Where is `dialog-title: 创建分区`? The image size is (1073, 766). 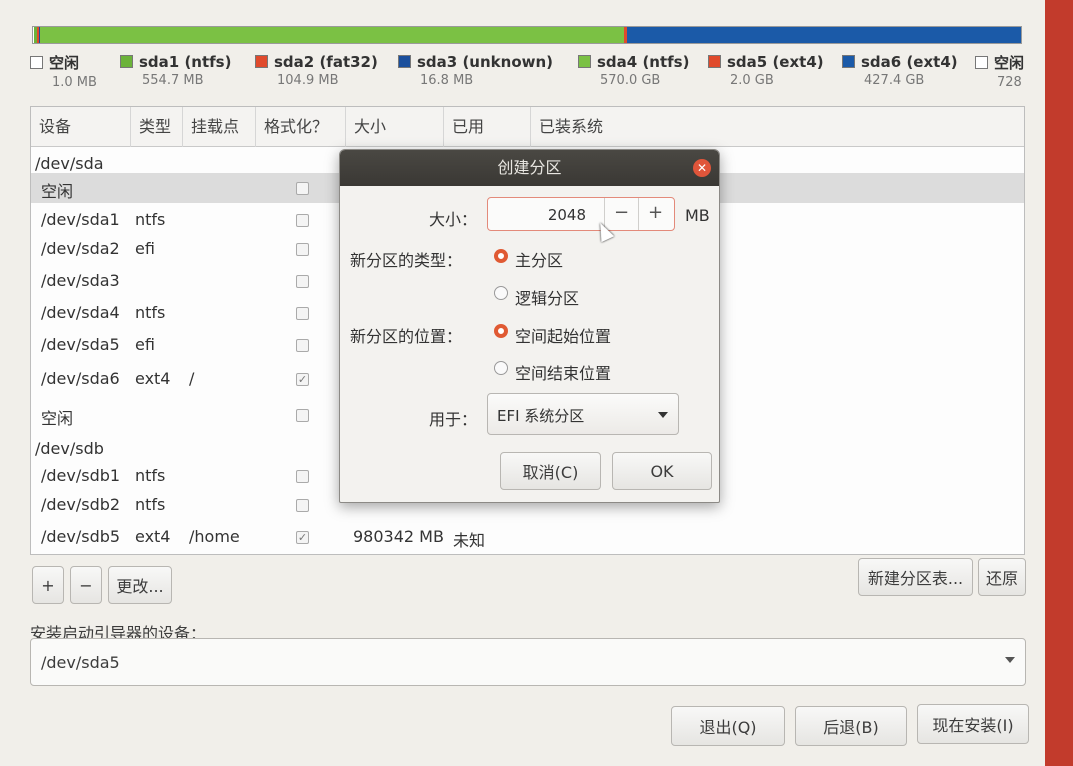
dialog-title: 创建分区 is located at coordinates (529, 168).